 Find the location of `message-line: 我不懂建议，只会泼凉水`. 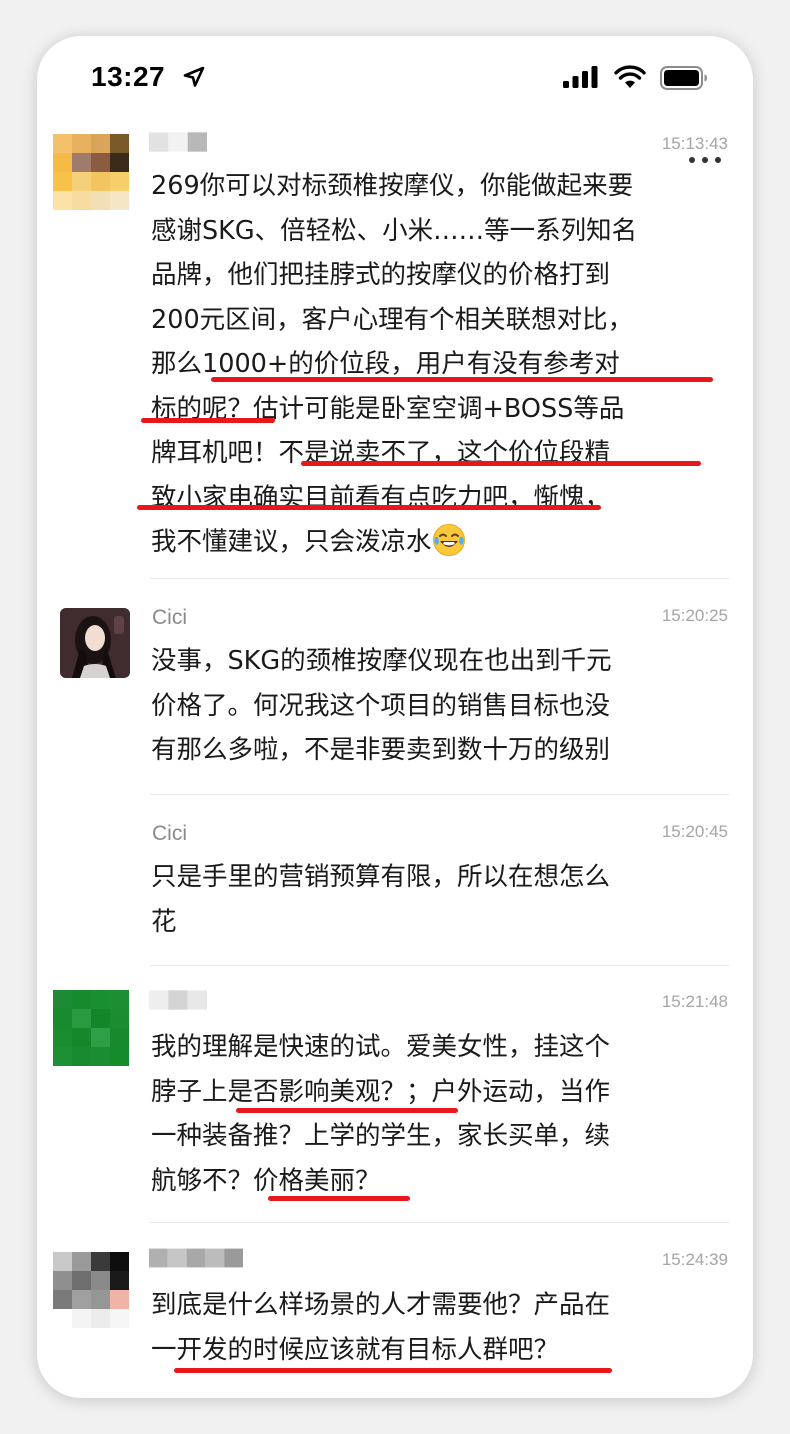

message-line: 我不懂建议，只会泼凉水 is located at coordinates (441, 542).